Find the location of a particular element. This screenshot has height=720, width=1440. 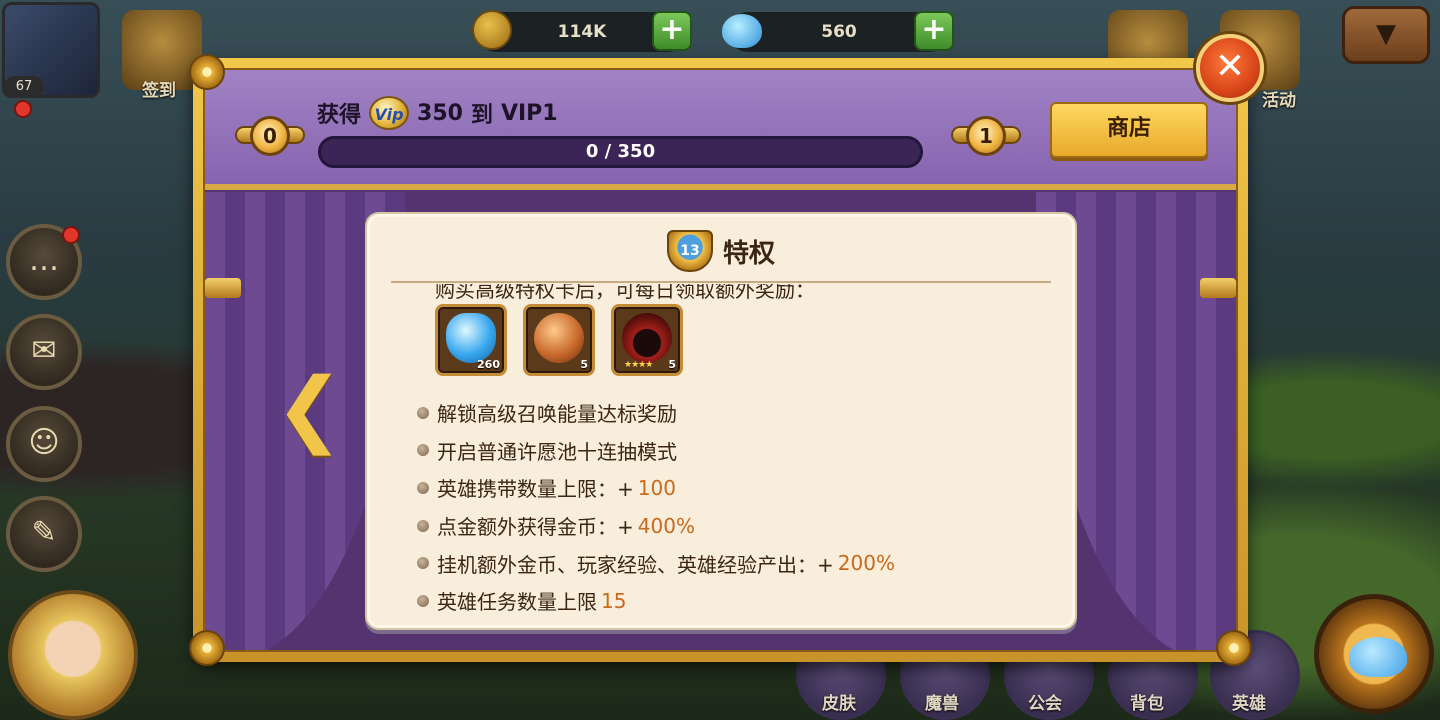

to-word: 到 is located at coordinates (481, 115).